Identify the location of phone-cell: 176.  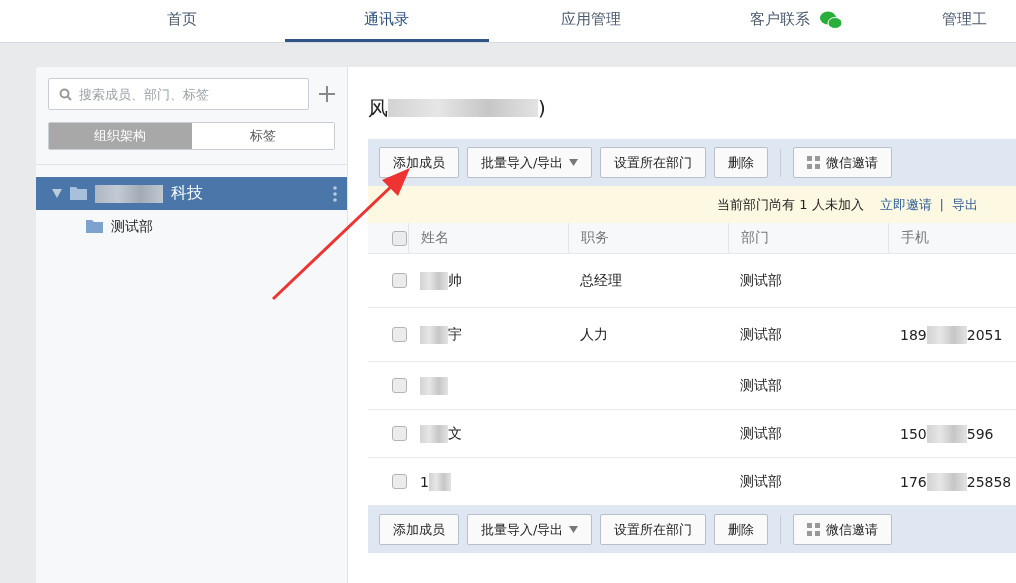
(913, 481).